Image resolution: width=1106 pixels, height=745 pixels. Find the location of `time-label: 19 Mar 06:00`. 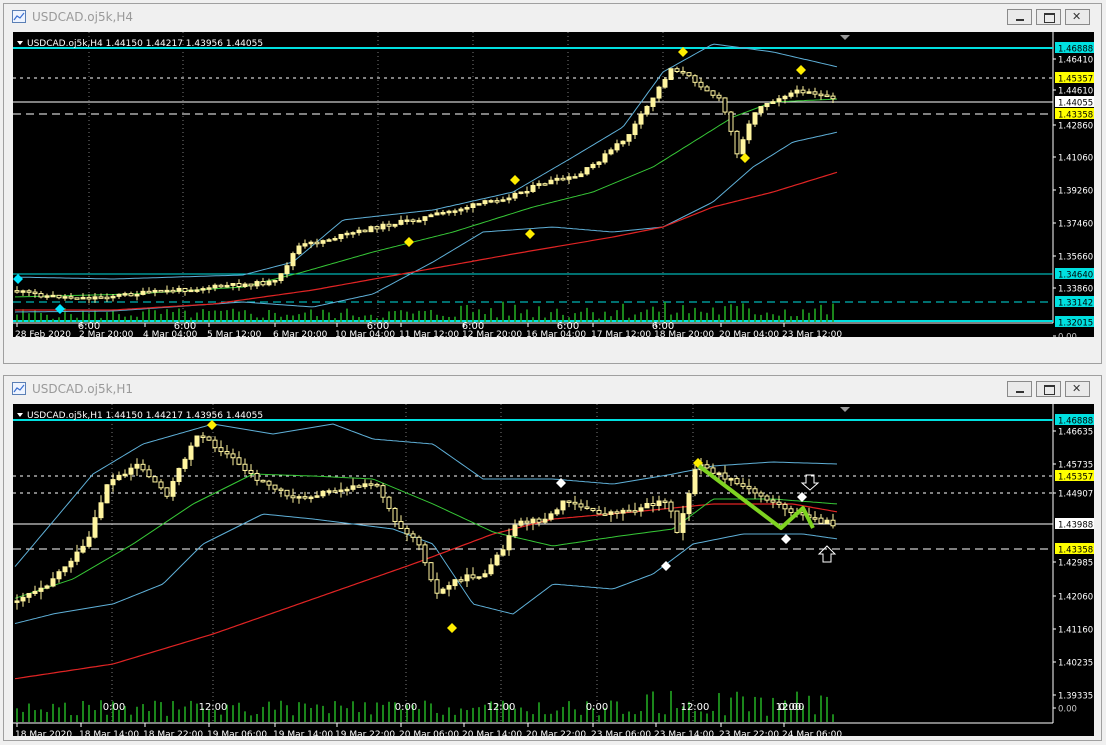

time-label: 19 Mar 06:00 is located at coordinates (237, 733).